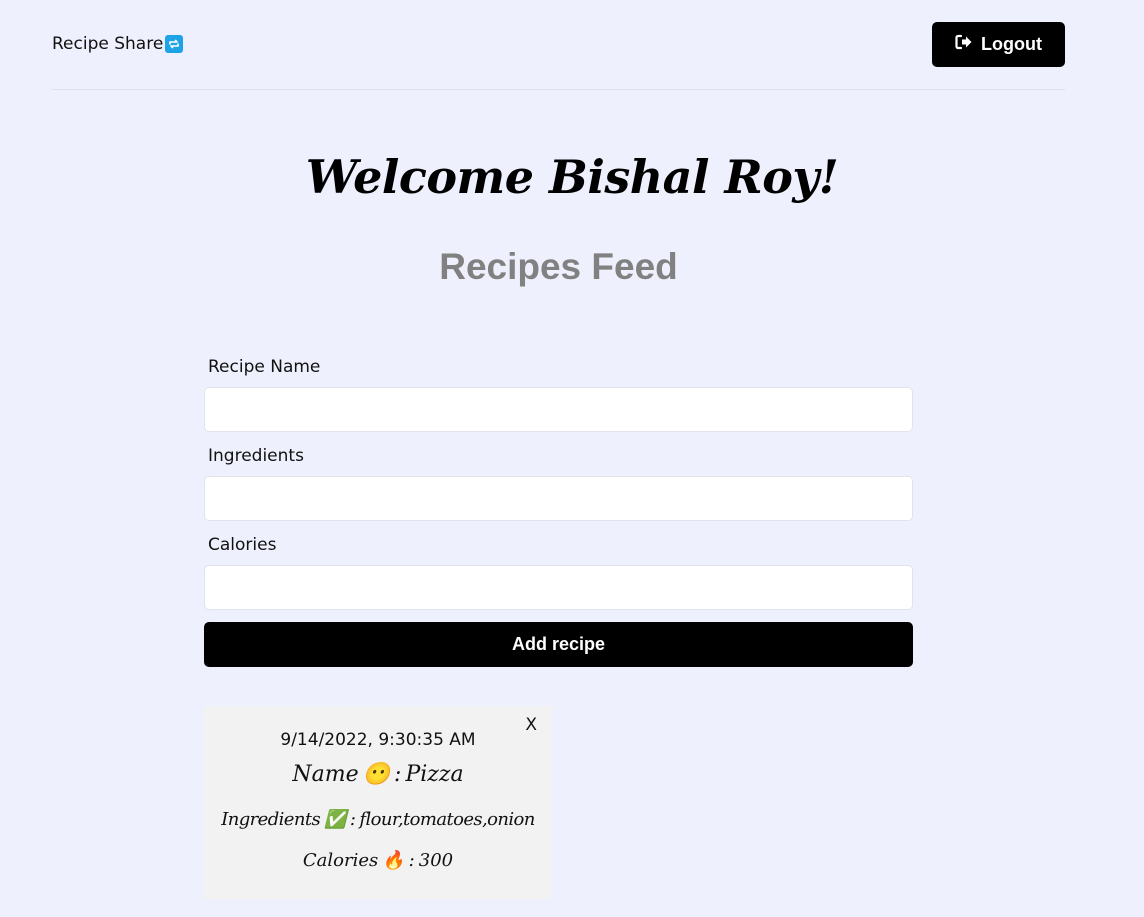 This screenshot has width=1144, height=917. Describe the element at coordinates (558, 266) in the screenshot. I see `feed-title: Recipes Feed` at that location.